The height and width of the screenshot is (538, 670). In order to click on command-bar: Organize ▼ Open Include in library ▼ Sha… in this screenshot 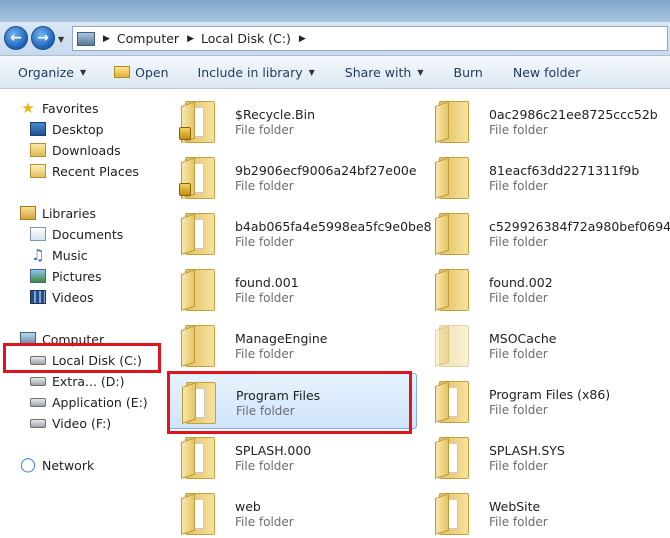, I will do `click(335, 72)`.